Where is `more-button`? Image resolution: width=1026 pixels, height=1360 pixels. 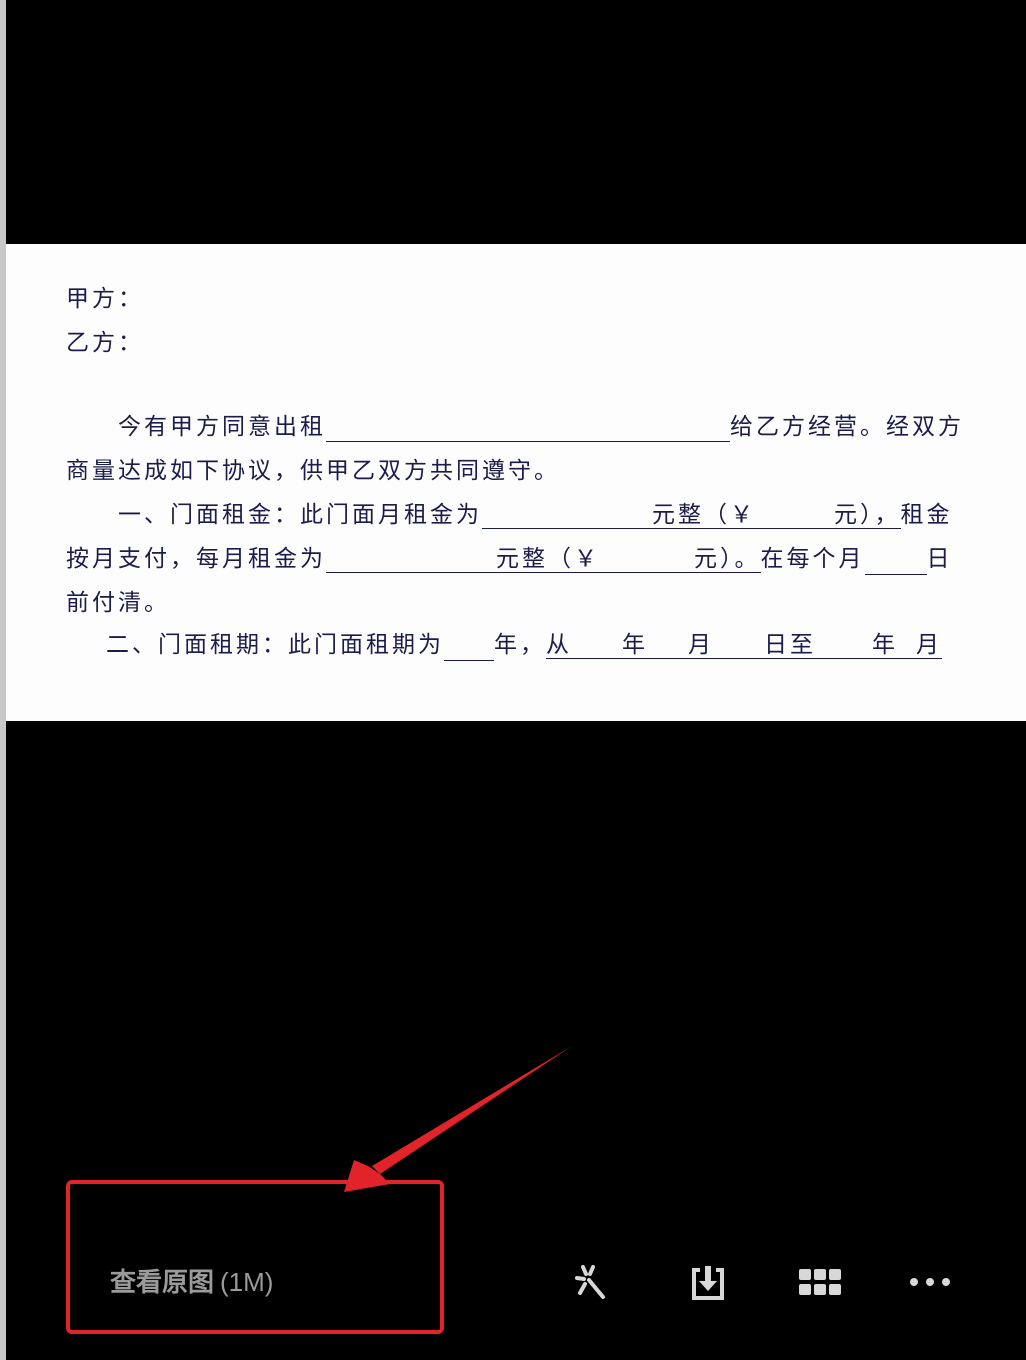 more-button is located at coordinates (930, 1284).